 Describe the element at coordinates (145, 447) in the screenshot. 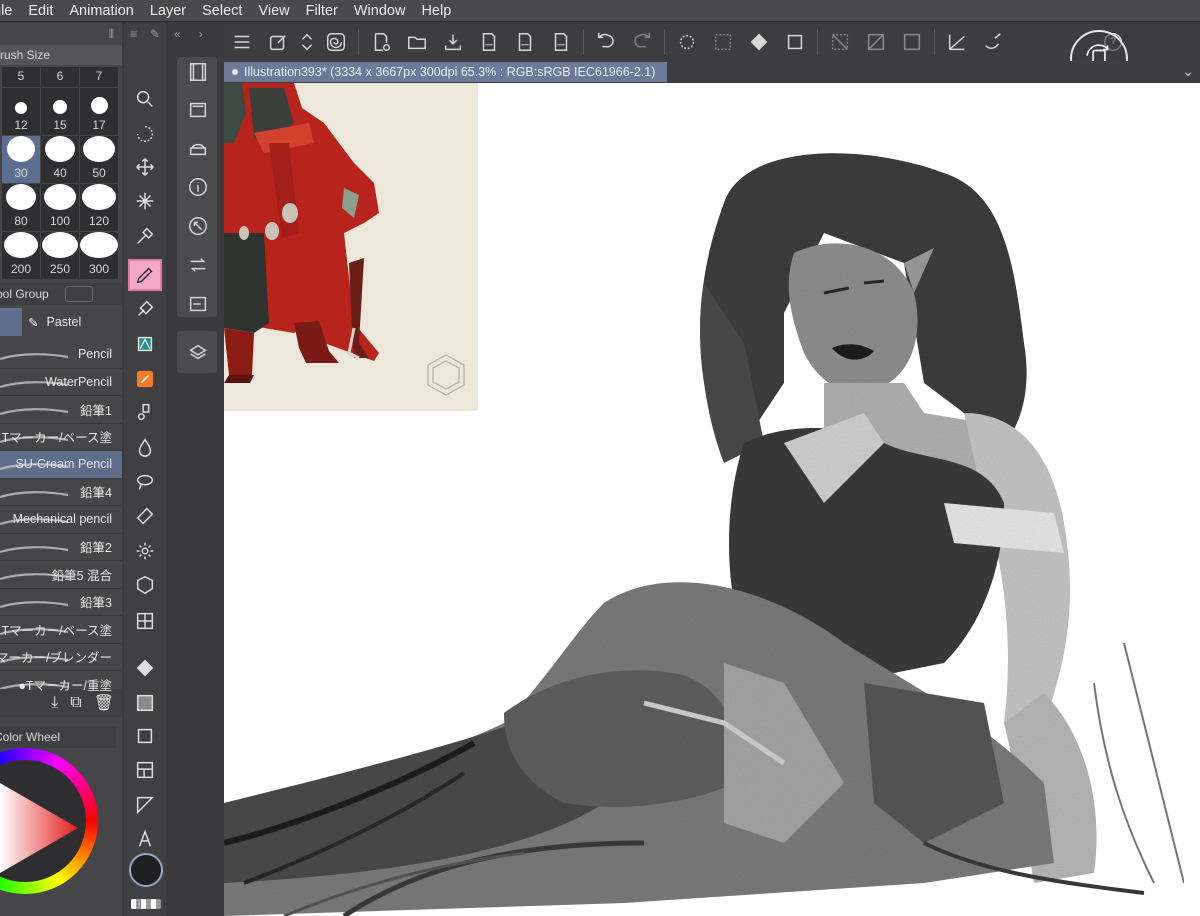

I see `blend-icon` at that location.